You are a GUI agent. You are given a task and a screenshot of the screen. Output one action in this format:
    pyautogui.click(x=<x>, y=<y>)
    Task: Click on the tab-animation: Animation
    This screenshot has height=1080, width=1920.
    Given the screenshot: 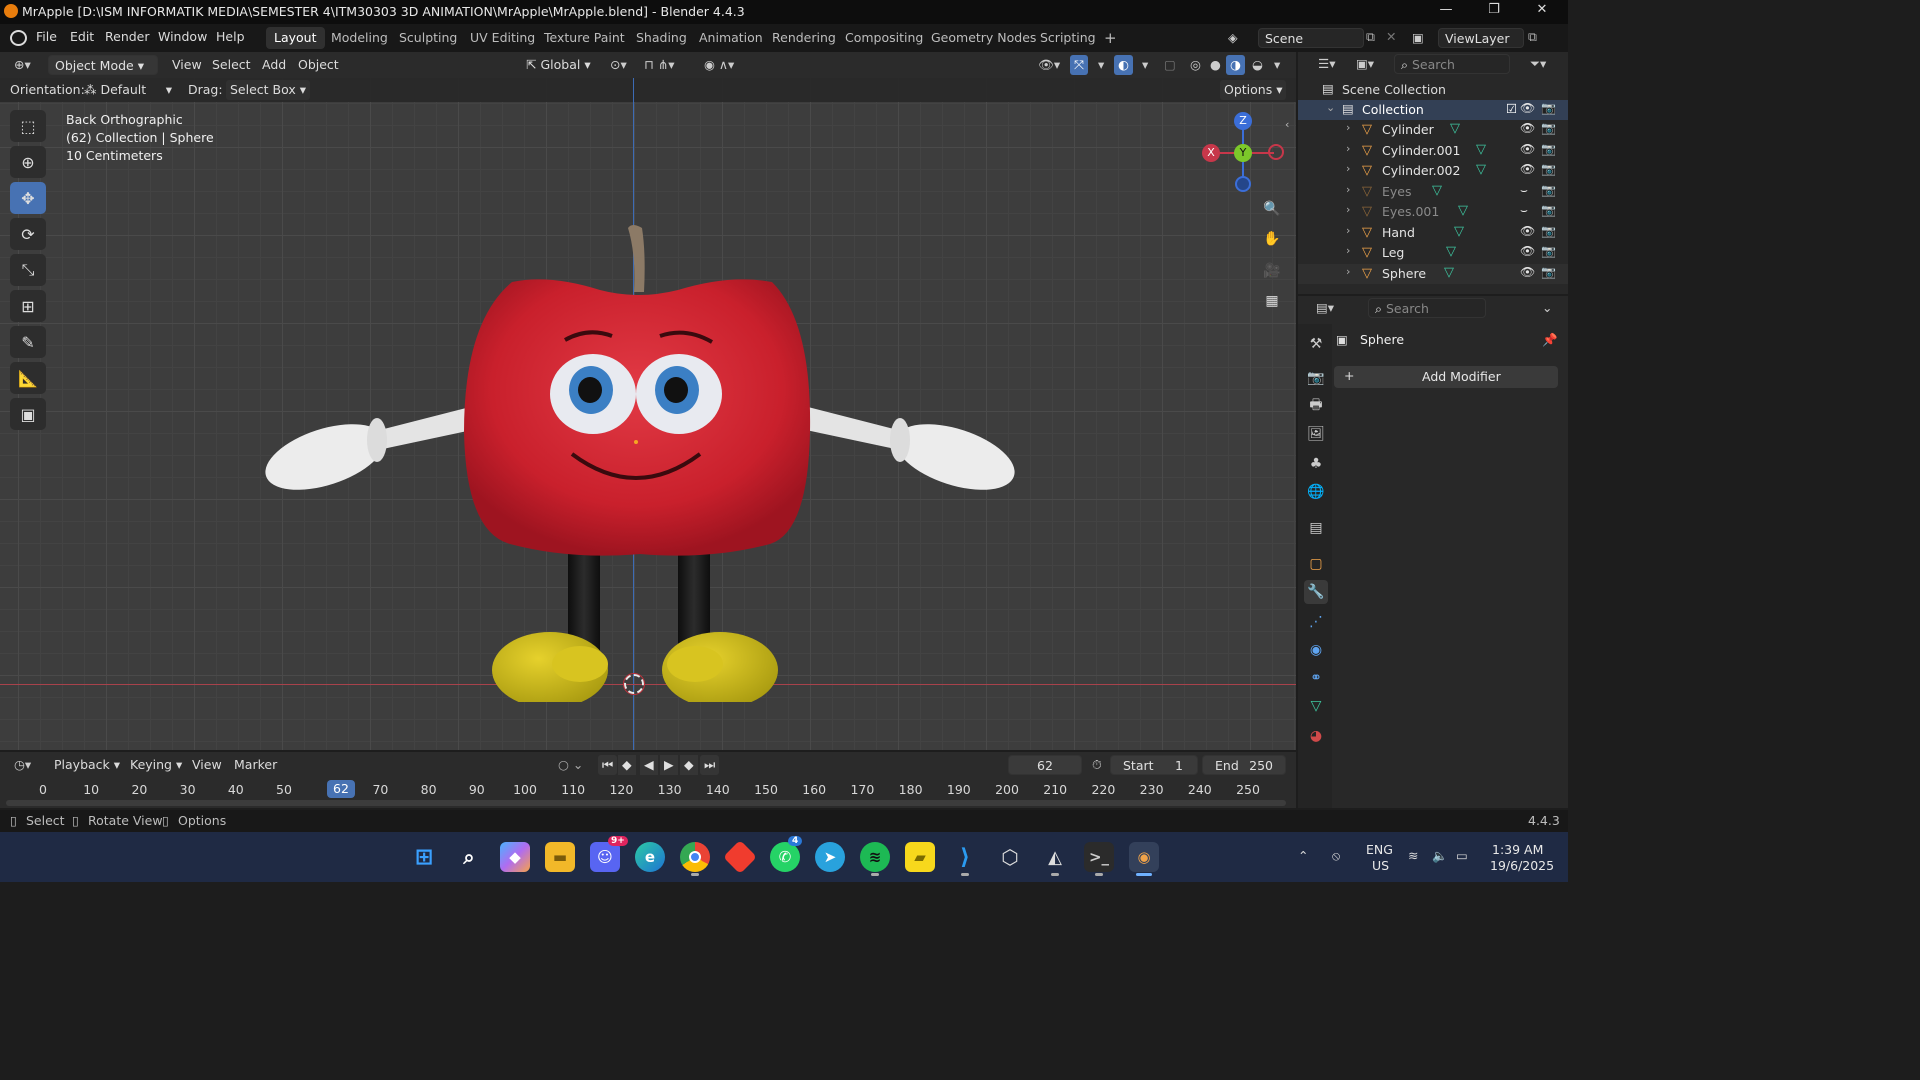 What is the action you would take?
    pyautogui.click(x=731, y=38)
    